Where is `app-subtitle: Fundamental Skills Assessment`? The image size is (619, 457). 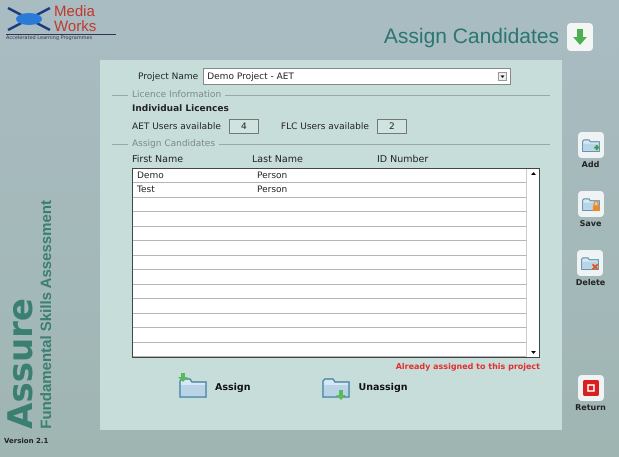
app-subtitle: Fundamental Skills Assessment is located at coordinates (46, 314).